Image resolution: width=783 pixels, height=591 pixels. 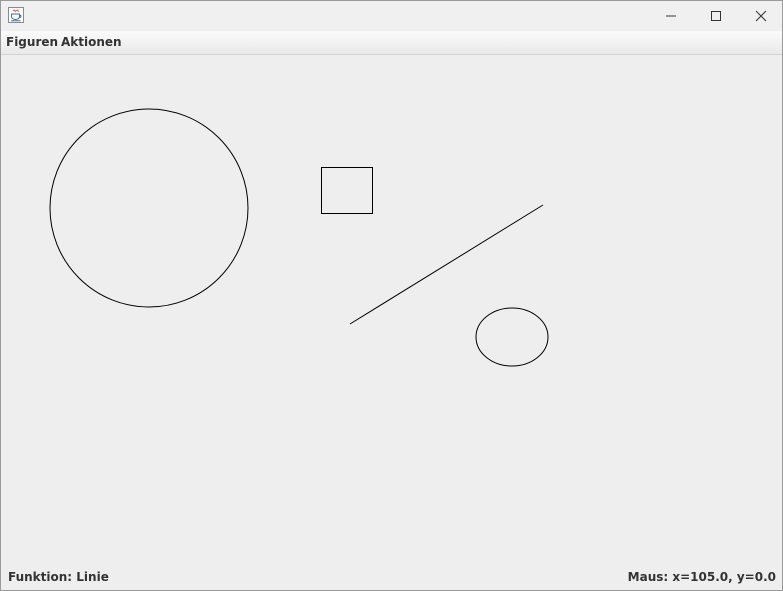 I want to click on drawn-line, so click(x=446, y=264).